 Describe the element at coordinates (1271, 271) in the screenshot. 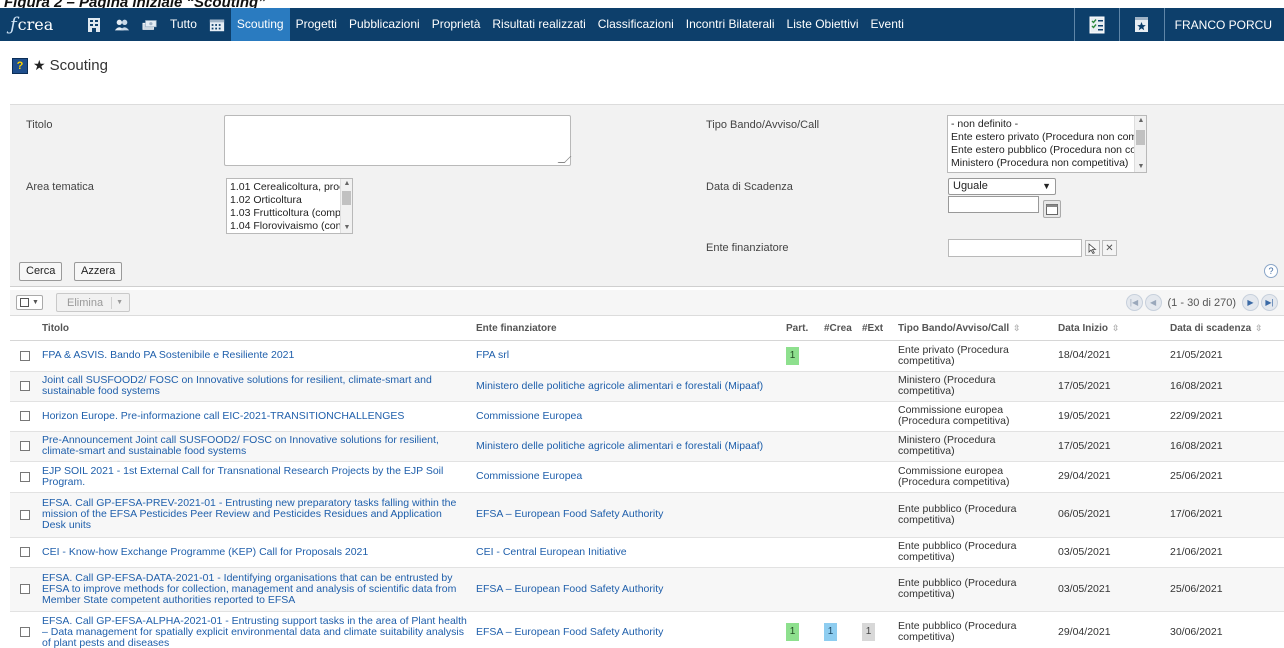

I see `help-icon: ?` at that location.